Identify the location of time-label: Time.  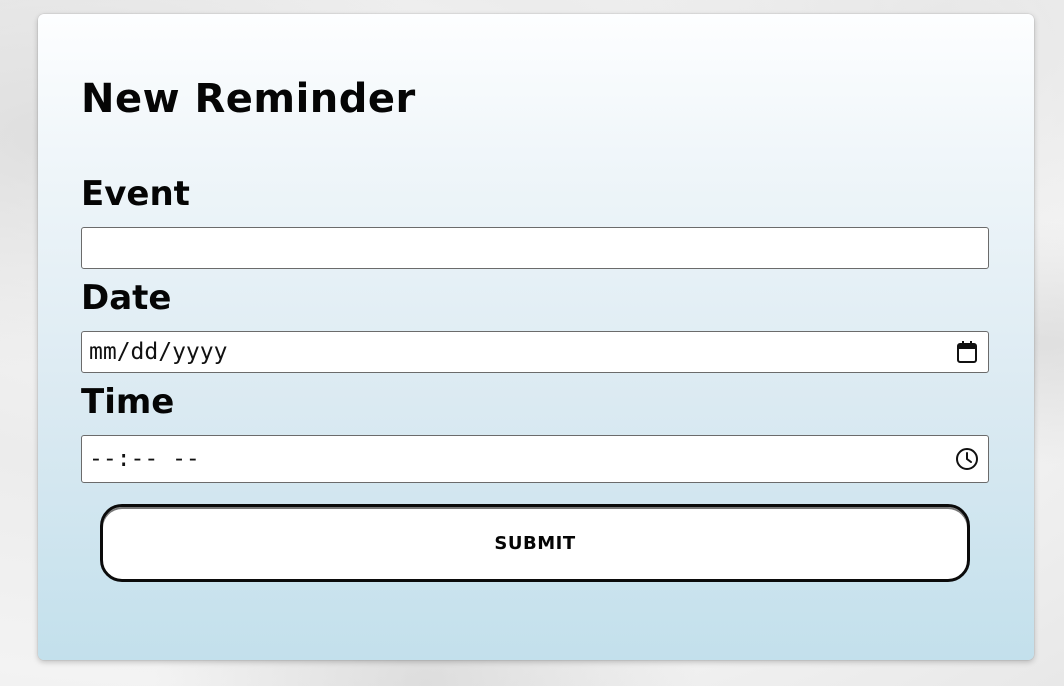
(128, 402).